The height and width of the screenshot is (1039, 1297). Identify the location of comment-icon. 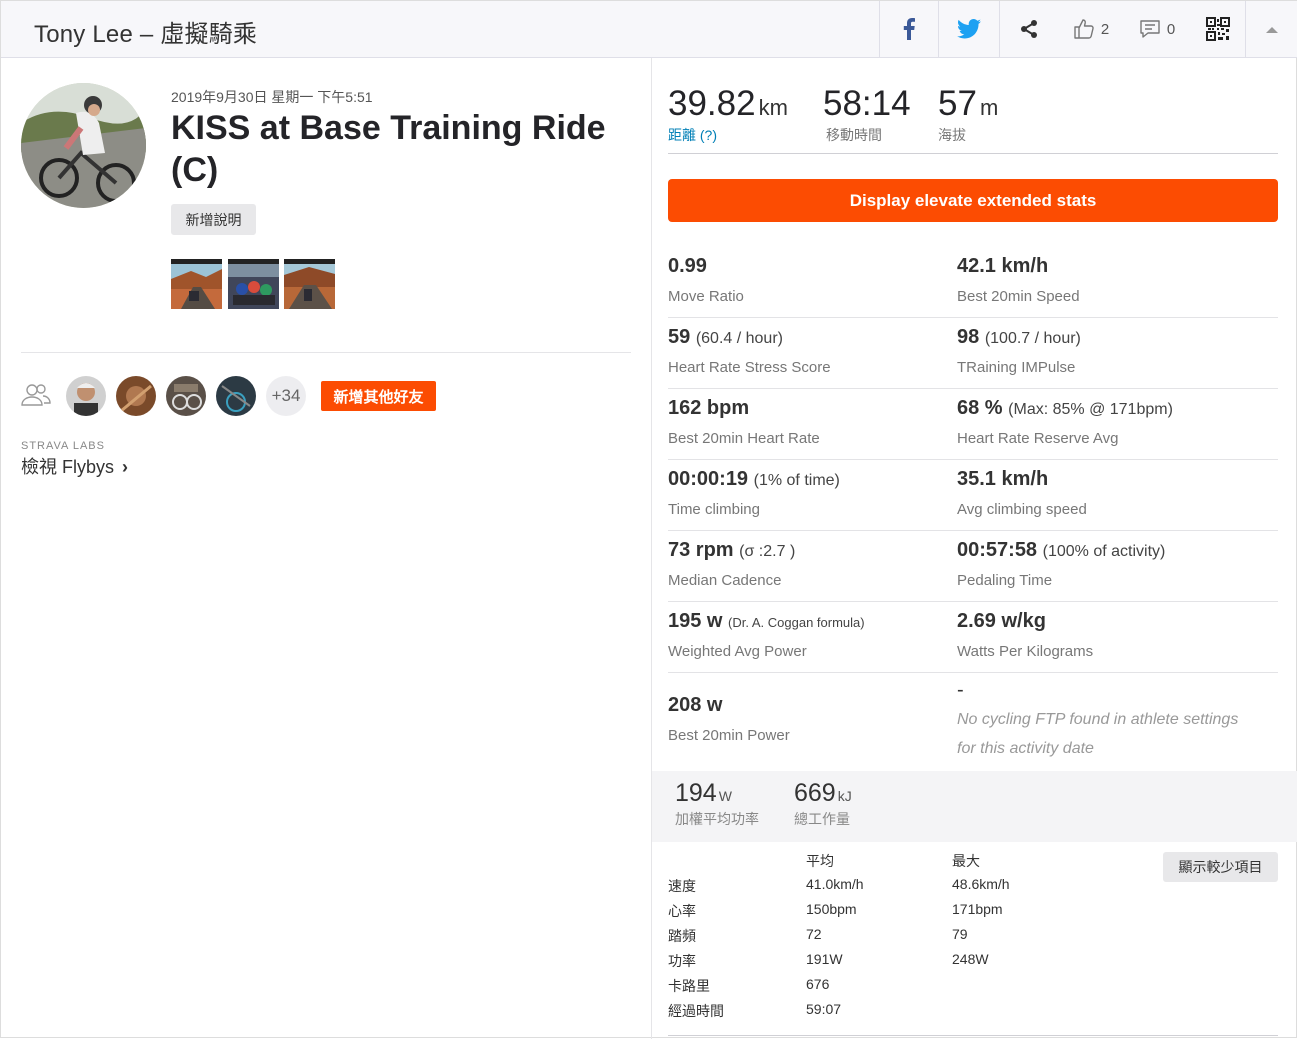
(1150, 29).